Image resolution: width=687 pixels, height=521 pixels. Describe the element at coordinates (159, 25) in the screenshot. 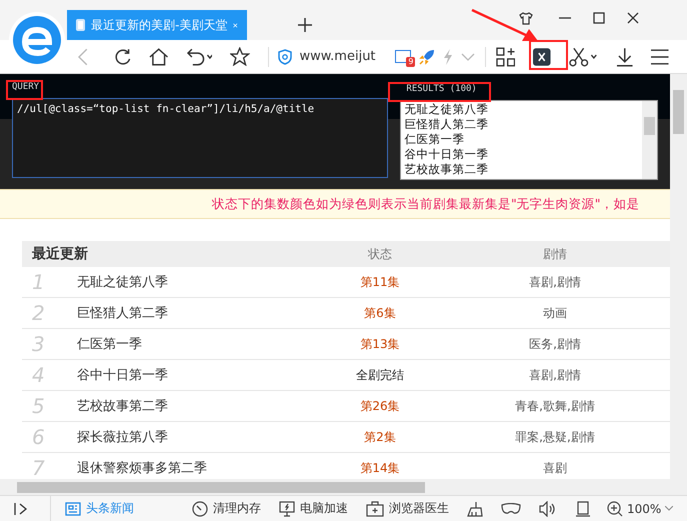

I see `tab-title: 最近更新的美剧-美剧天堂` at that location.